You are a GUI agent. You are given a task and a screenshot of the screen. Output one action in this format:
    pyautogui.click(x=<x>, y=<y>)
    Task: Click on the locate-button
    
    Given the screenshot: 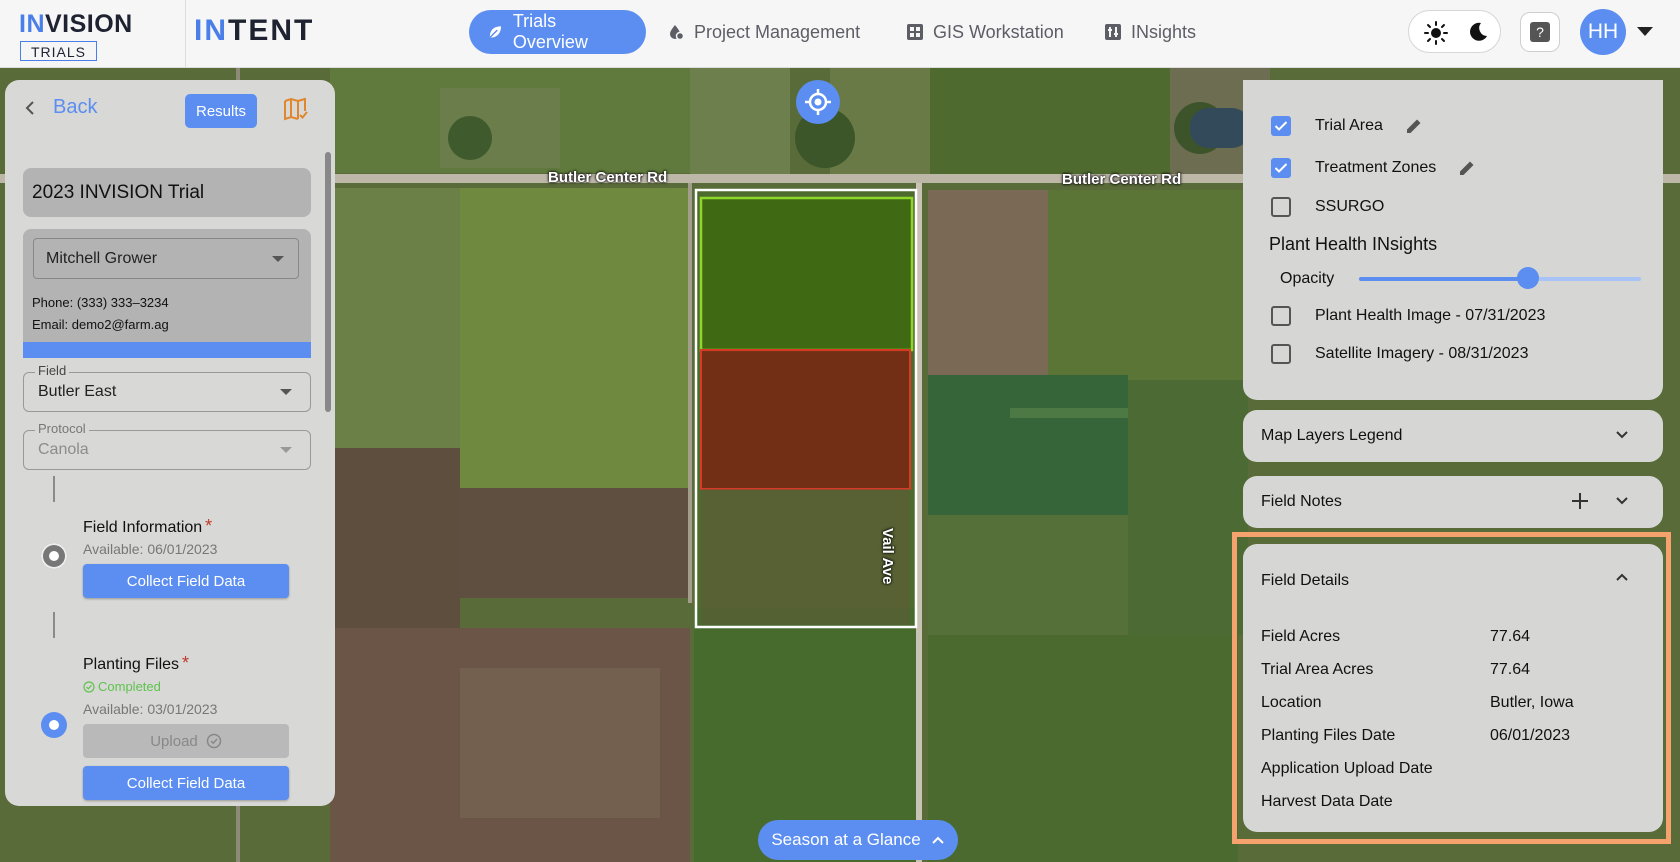 What is the action you would take?
    pyautogui.click(x=818, y=102)
    